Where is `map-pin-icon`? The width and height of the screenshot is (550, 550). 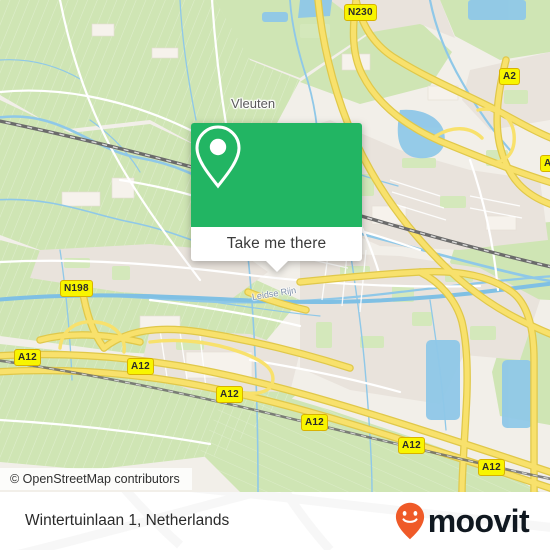 map-pin-icon is located at coordinates (218, 157).